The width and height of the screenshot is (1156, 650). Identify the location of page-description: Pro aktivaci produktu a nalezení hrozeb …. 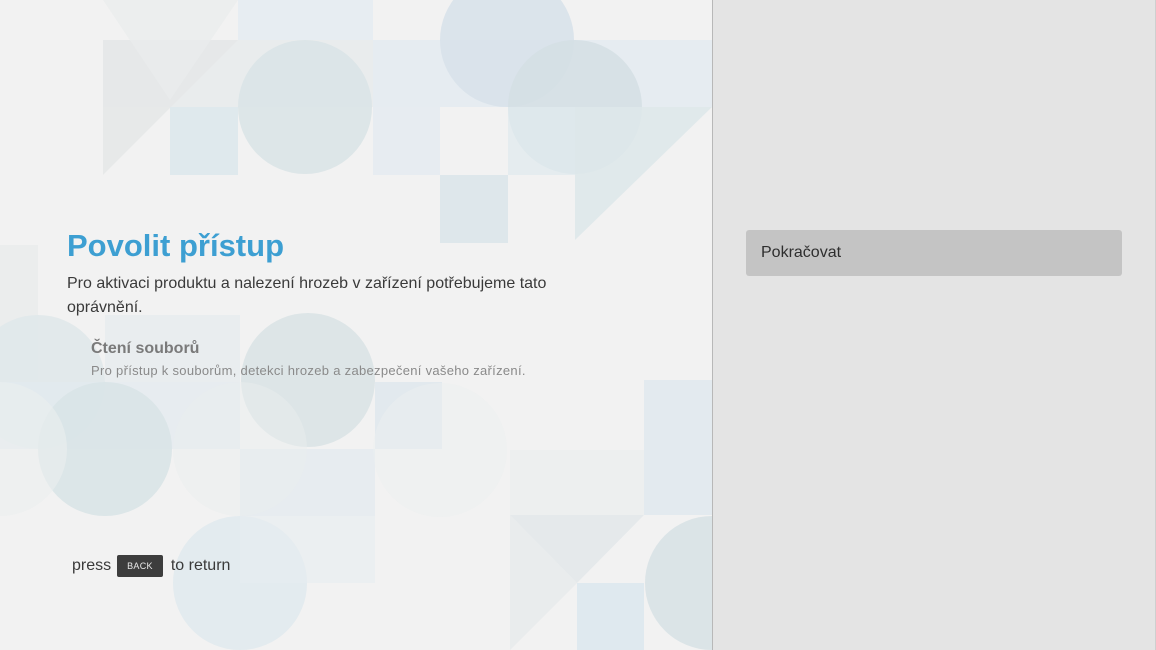
(307, 295).